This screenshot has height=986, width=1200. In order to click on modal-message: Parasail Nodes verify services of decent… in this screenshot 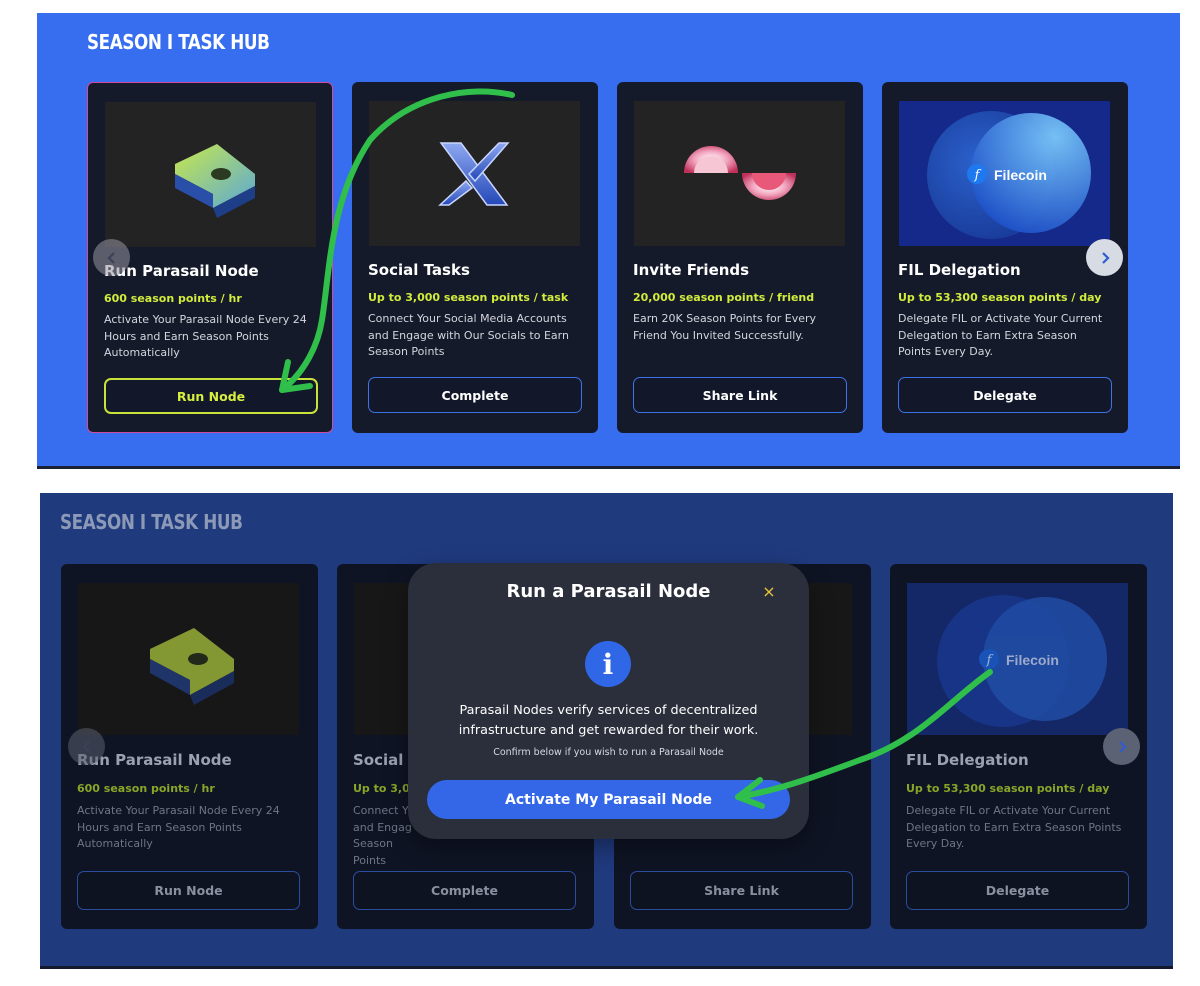, I will do `click(608, 720)`.